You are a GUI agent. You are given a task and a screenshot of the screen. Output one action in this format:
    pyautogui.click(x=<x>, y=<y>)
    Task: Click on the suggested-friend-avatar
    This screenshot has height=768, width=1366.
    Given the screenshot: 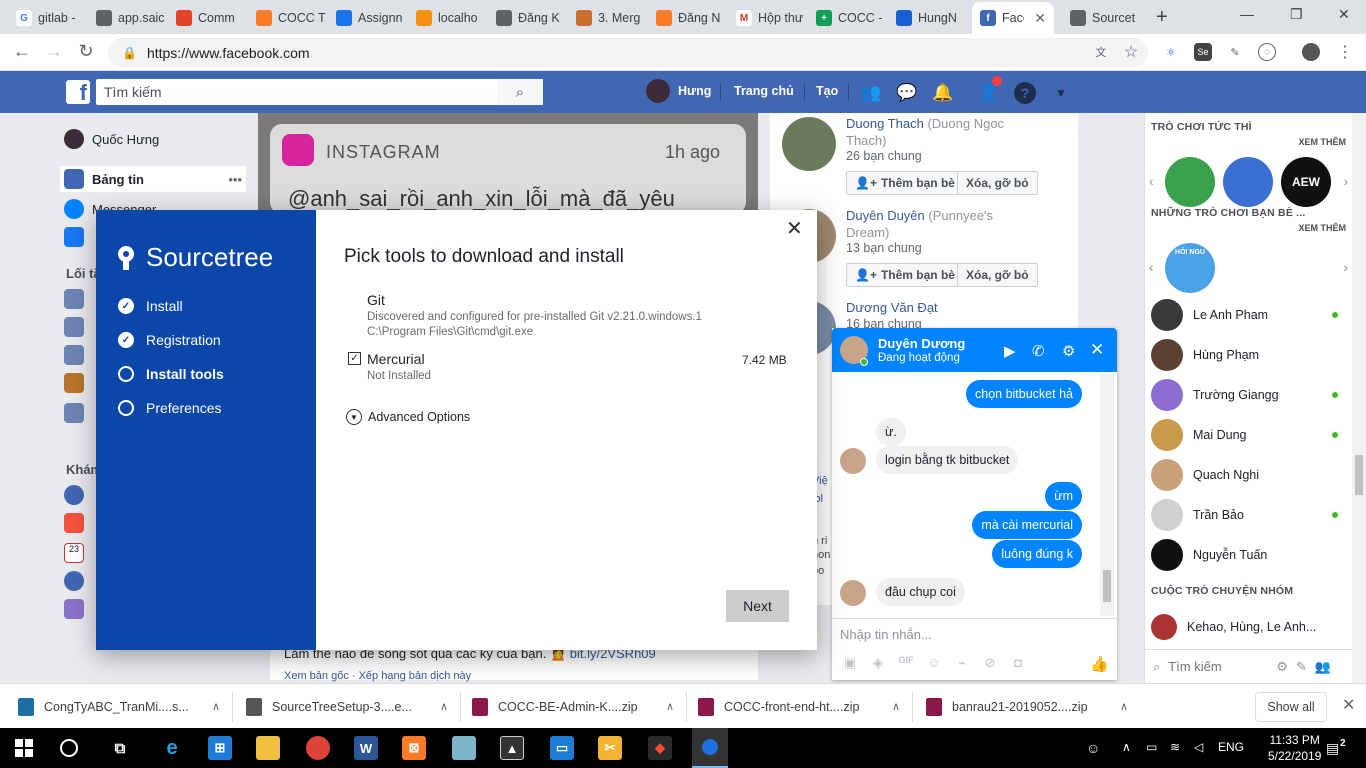 What is the action you would take?
    pyautogui.click(x=809, y=144)
    